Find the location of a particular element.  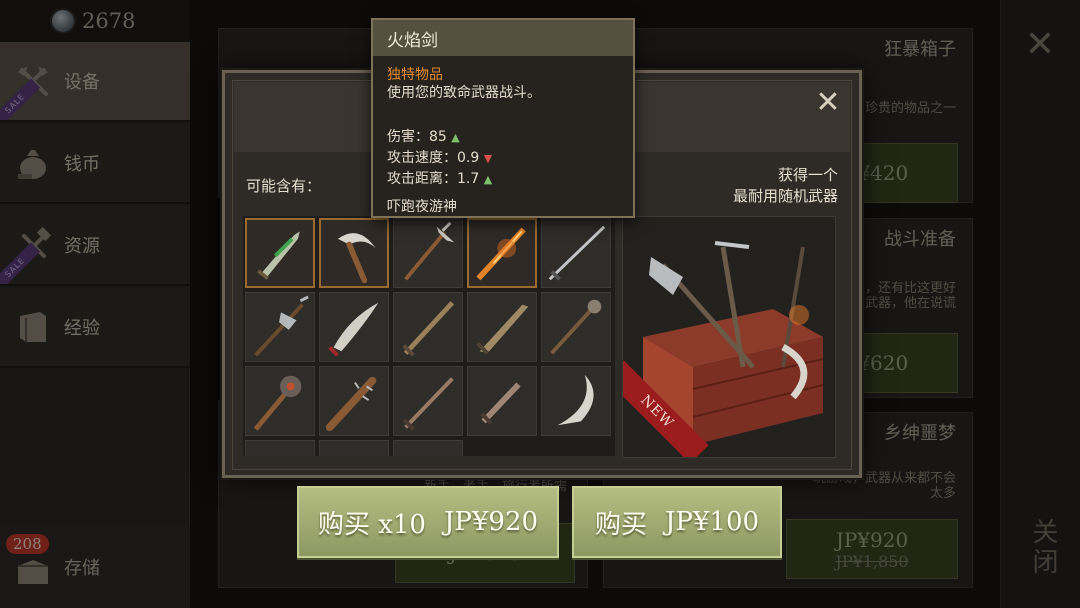

weapon-slot-halberd is located at coordinates (428, 253).